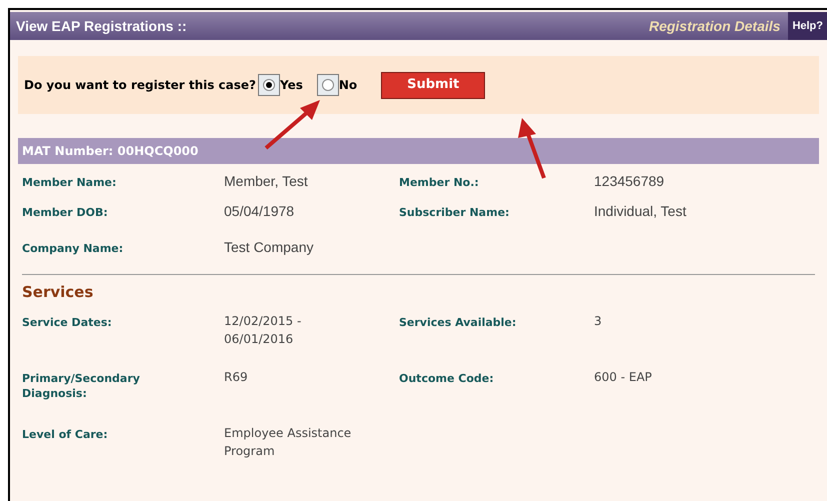 This screenshot has height=501, width=827. What do you see at coordinates (714, 26) in the screenshot?
I see `section-title: Registration Details` at bounding box center [714, 26].